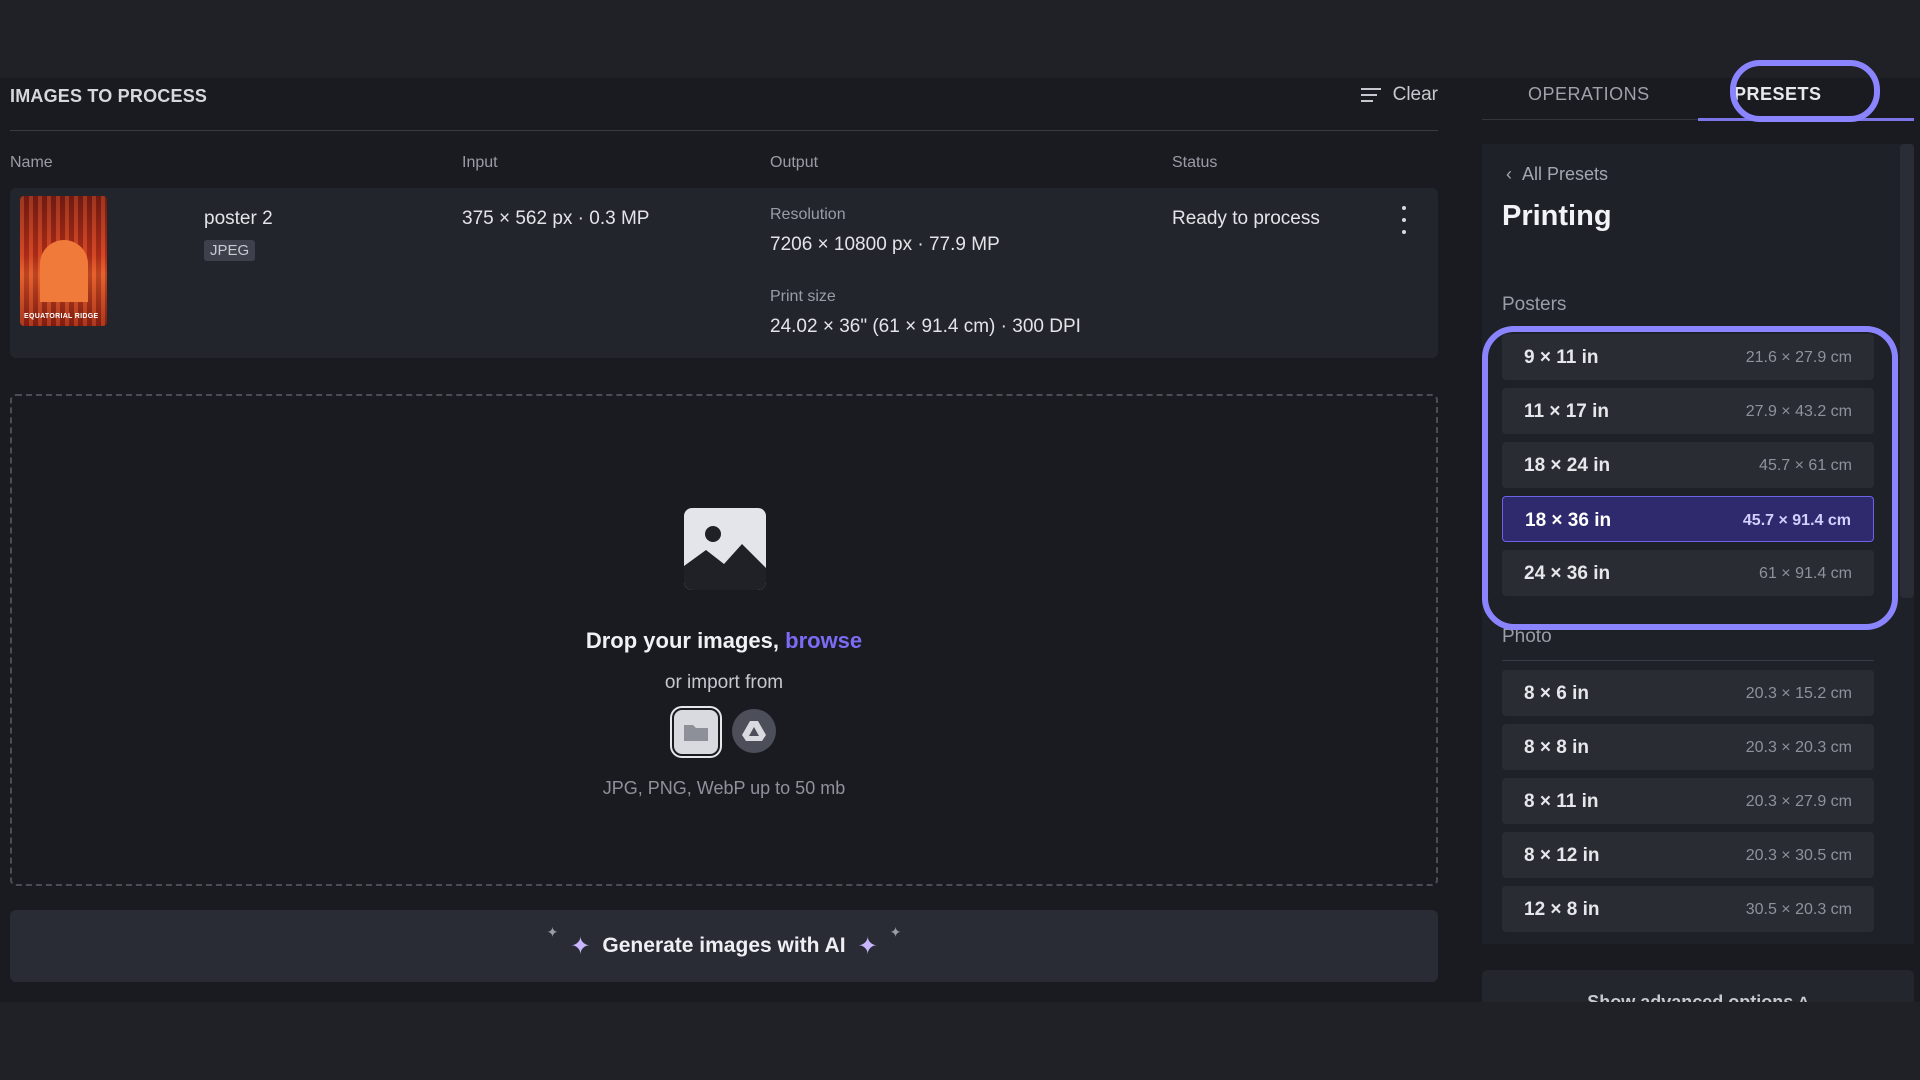 This screenshot has width=1920, height=1080. Describe the element at coordinates (1798, 801) in the screenshot. I see `preset-dimensions: 20.3 × 27.9 cm` at that location.